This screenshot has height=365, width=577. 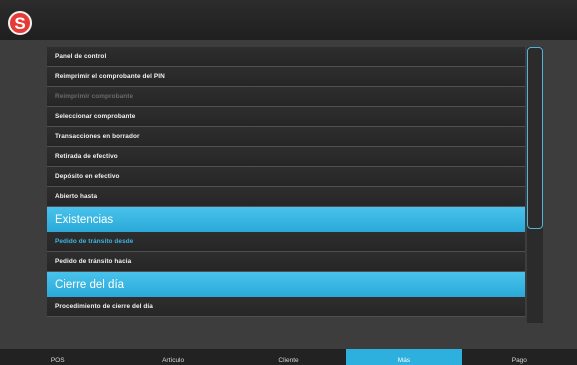 What do you see at coordinates (286, 242) in the screenshot?
I see `menu-item: Pedido de tránsito desde` at bounding box center [286, 242].